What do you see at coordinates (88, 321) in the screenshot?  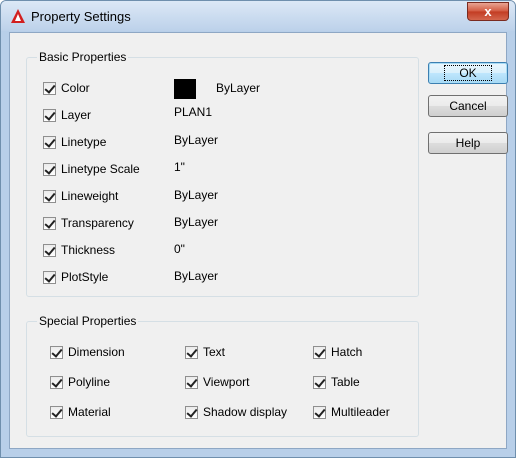 I see `special-properties-legend: Special Properties` at bounding box center [88, 321].